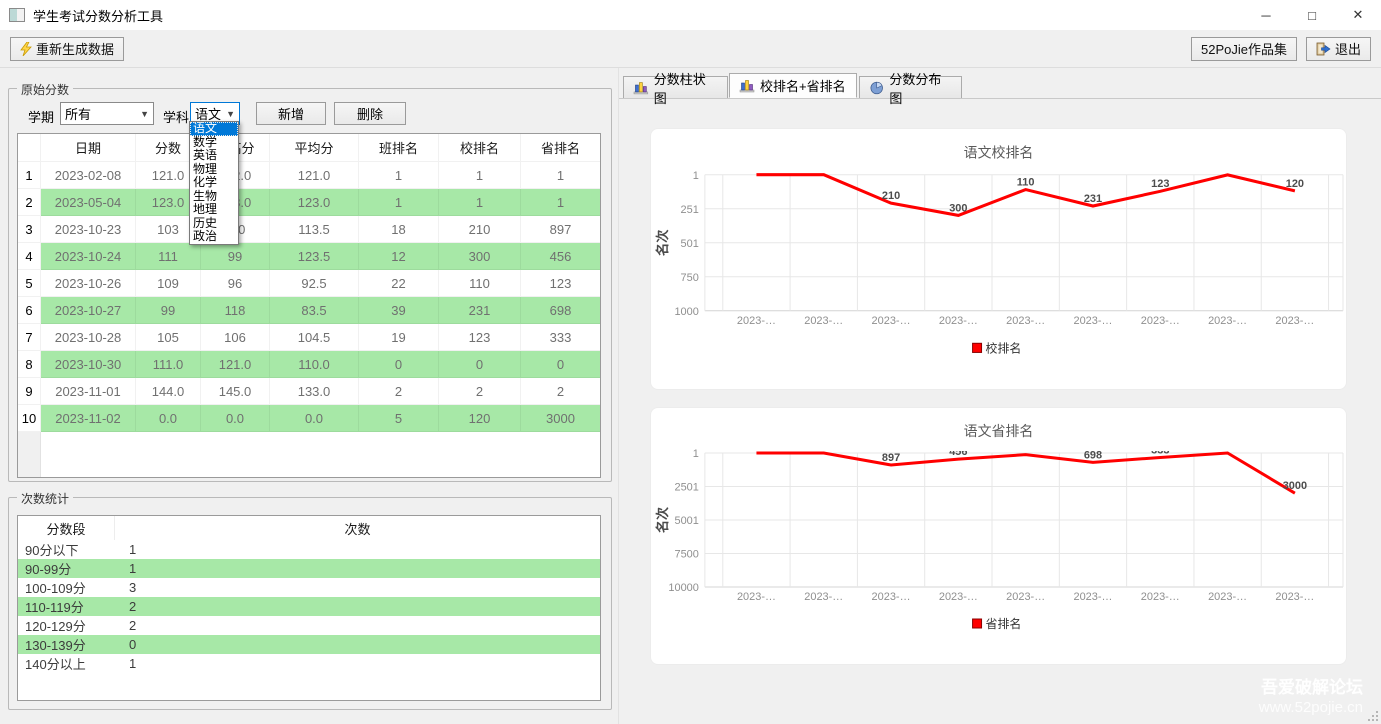 This screenshot has width=1381, height=724. Describe the element at coordinates (1228, 168) in the screenshot. I see `svg-text: 2` at that location.